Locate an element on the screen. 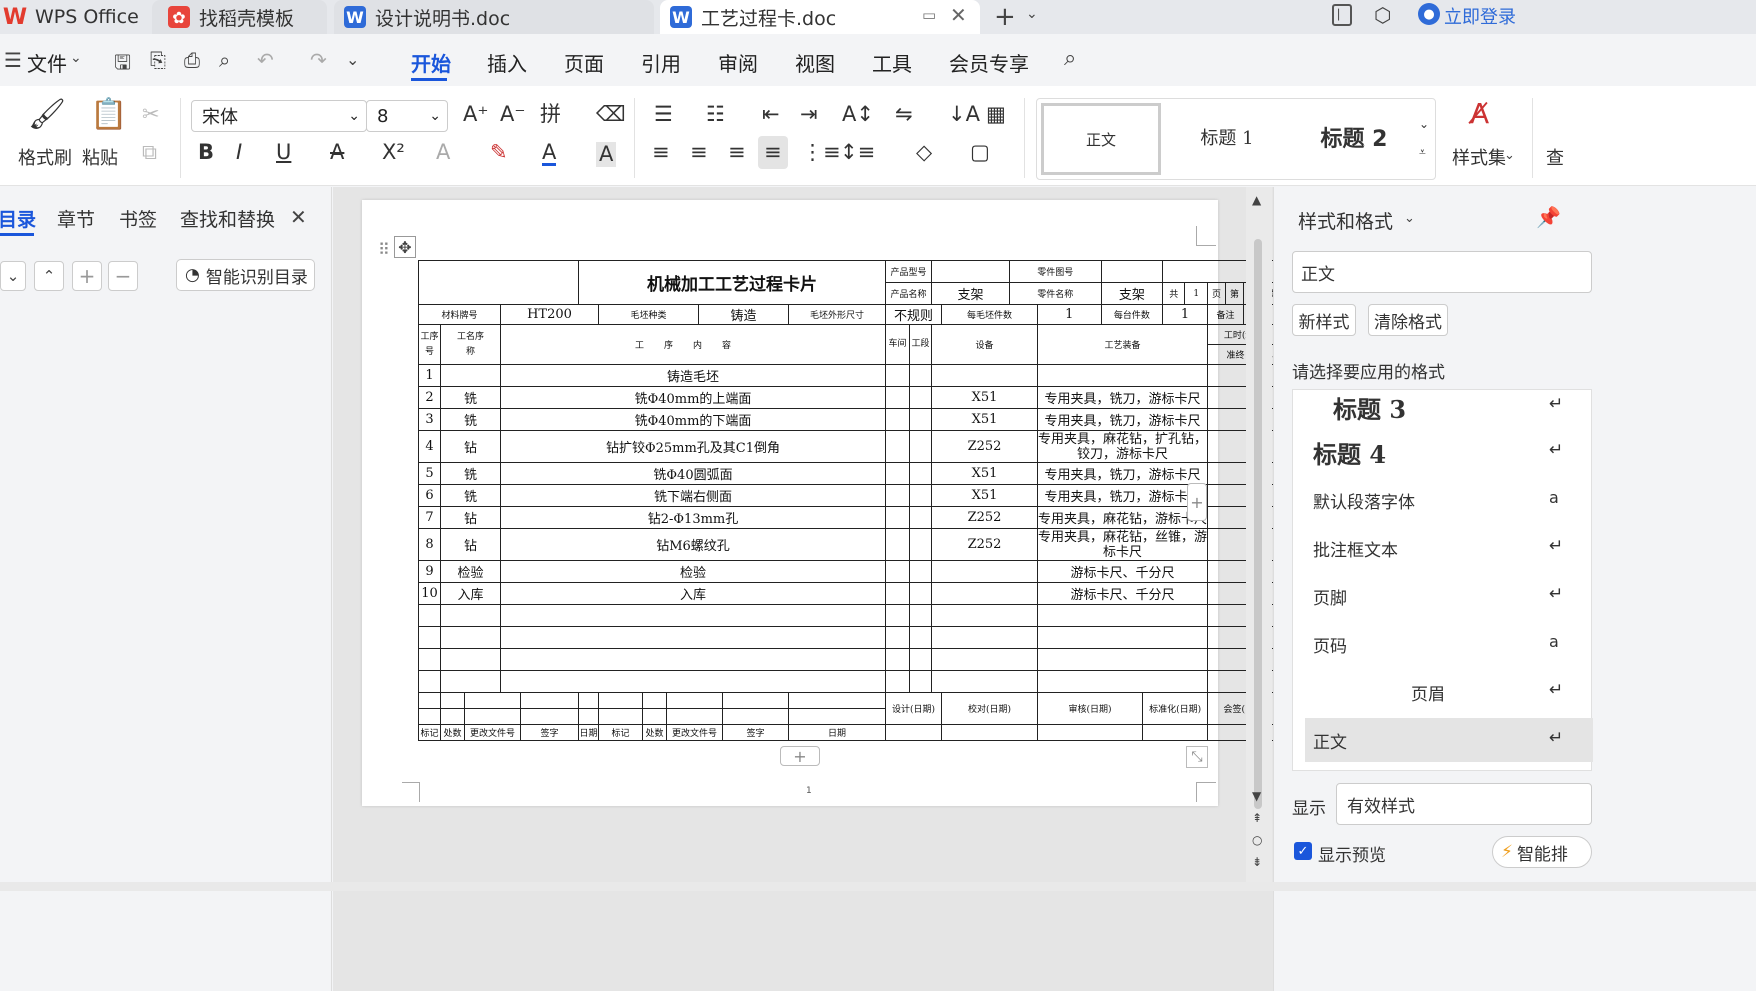 The width and height of the screenshot is (1756, 991). close-icon: ✕ is located at coordinates (298, 217).